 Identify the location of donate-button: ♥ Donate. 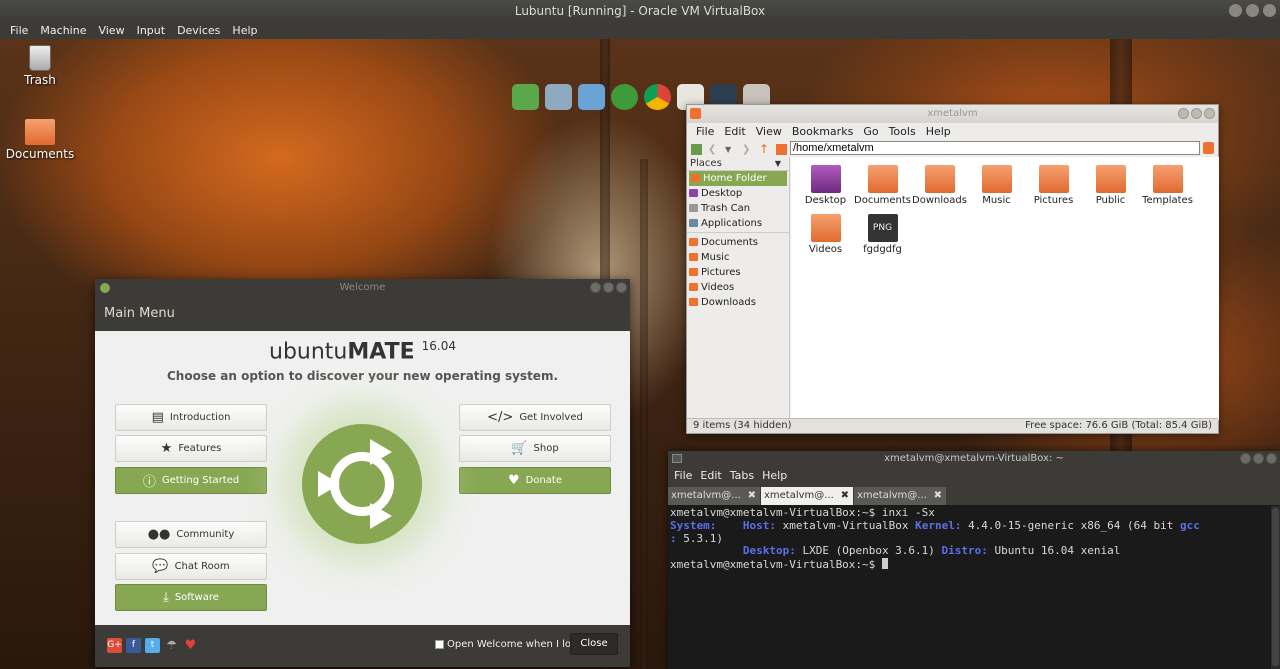
(535, 480).